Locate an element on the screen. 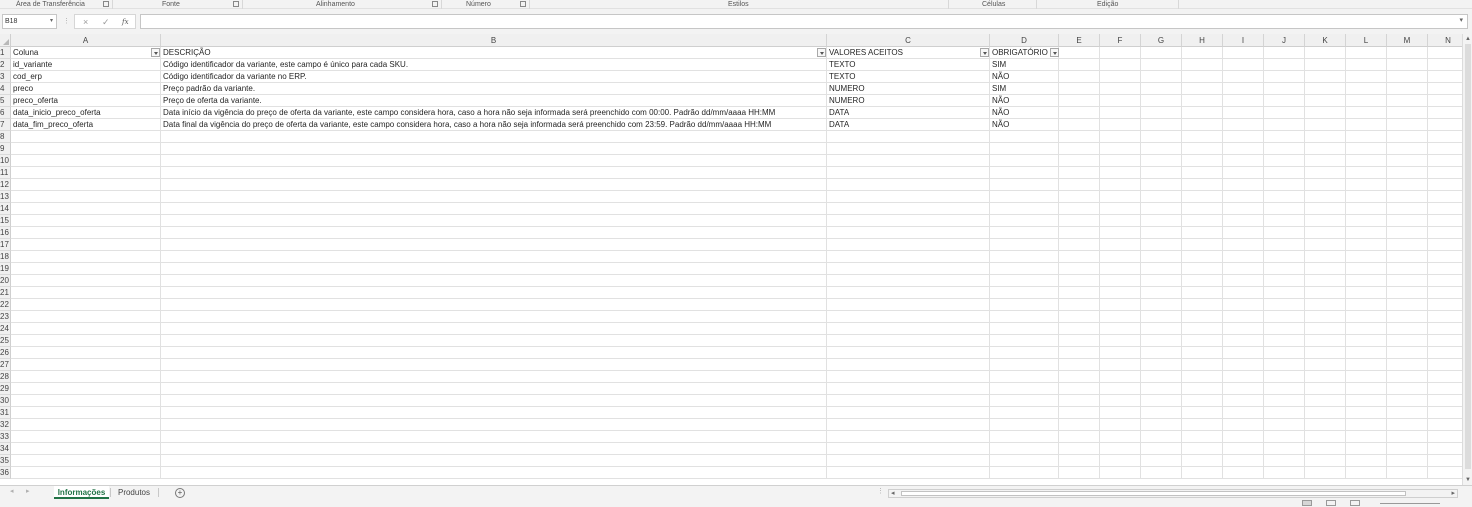  row-header: 26 is located at coordinates (5, 353).